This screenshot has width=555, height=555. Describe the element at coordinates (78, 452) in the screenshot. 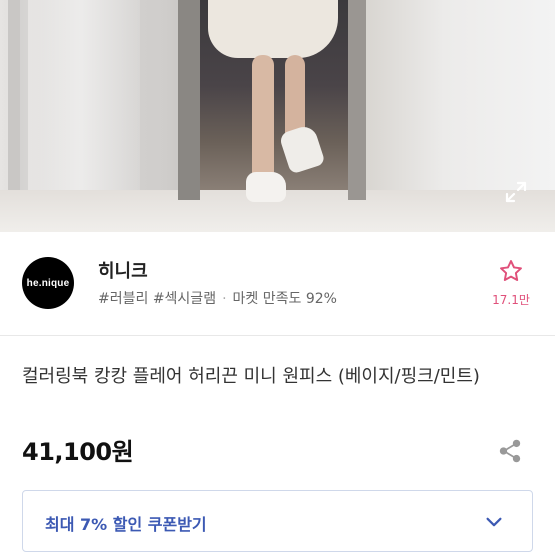

I see `product-price: 41,100원` at that location.